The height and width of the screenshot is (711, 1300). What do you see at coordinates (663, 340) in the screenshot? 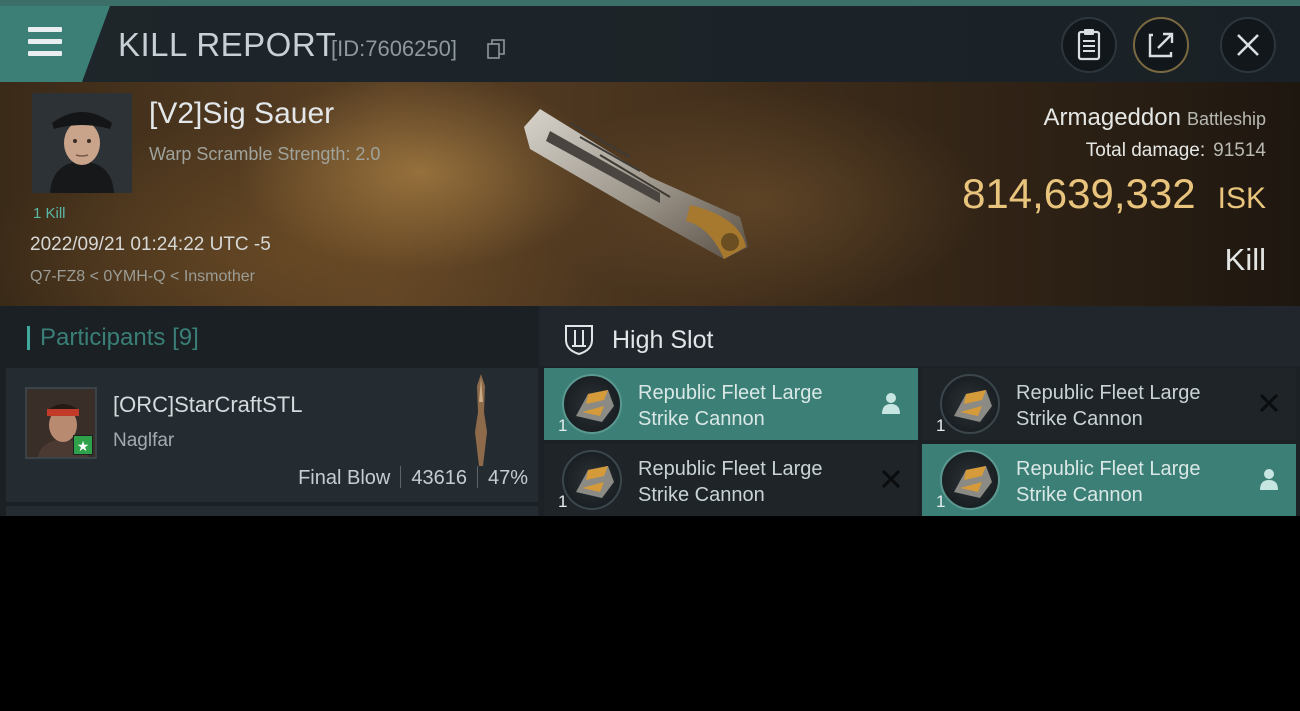
I see `high-slot-title: High Slot` at bounding box center [663, 340].